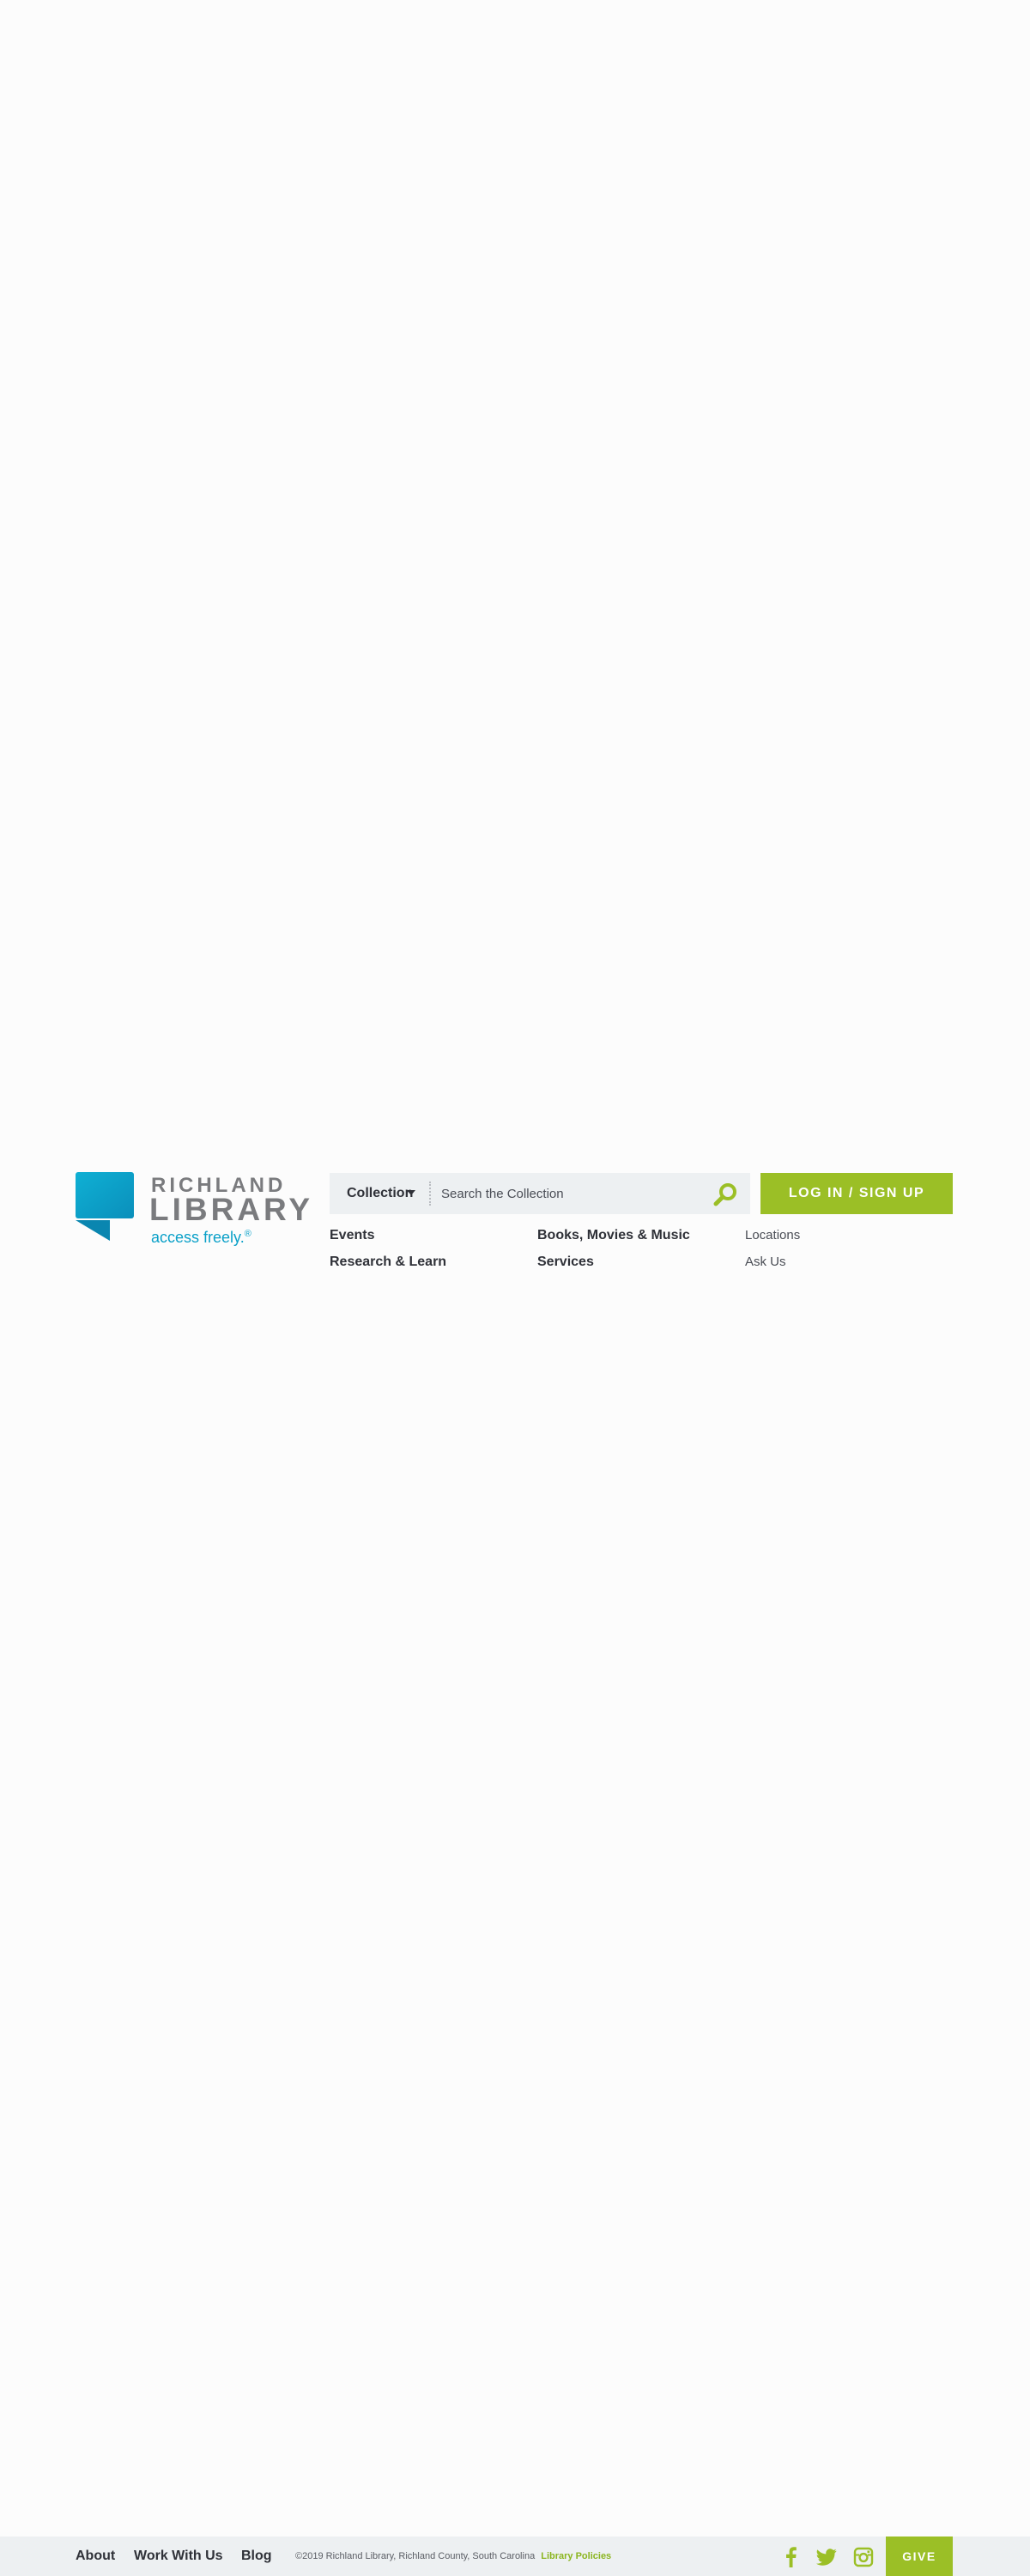 The width and height of the screenshot is (1030, 2576). What do you see at coordinates (247, 1234) in the screenshot?
I see `registered-mark: ®` at bounding box center [247, 1234].